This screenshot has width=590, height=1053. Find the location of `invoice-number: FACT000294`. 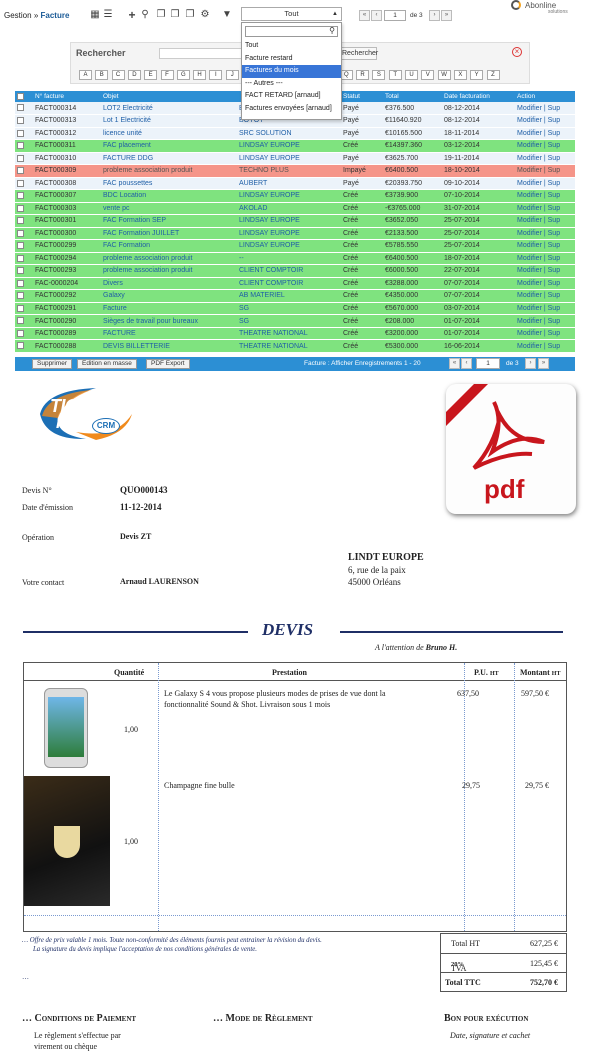

invoice-number: FACT000294 is located at coordinates (67, 259).